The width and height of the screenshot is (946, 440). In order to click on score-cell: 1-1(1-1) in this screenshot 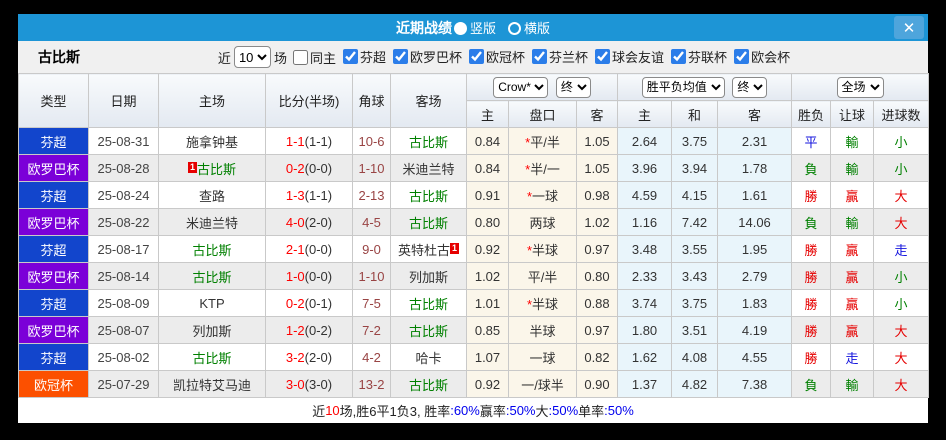, I will do `click(309, 141)`.